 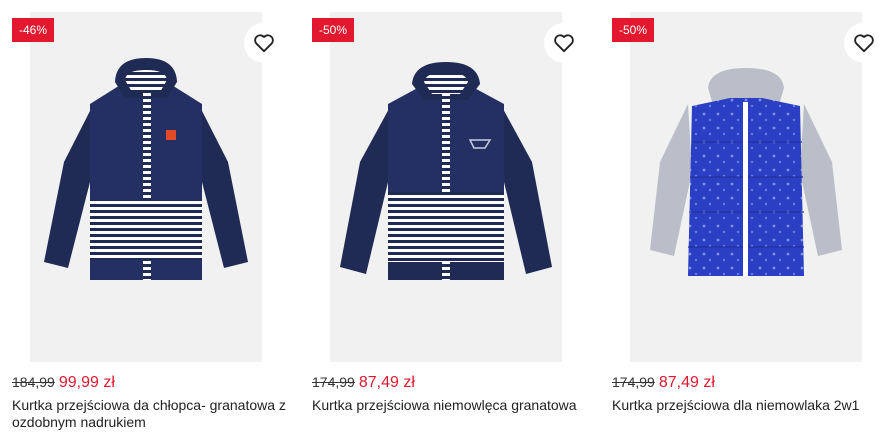 I want to click on product-name: Kurtka przejściowa dla niemowlaka 2w1, so click(x=751, y=405).